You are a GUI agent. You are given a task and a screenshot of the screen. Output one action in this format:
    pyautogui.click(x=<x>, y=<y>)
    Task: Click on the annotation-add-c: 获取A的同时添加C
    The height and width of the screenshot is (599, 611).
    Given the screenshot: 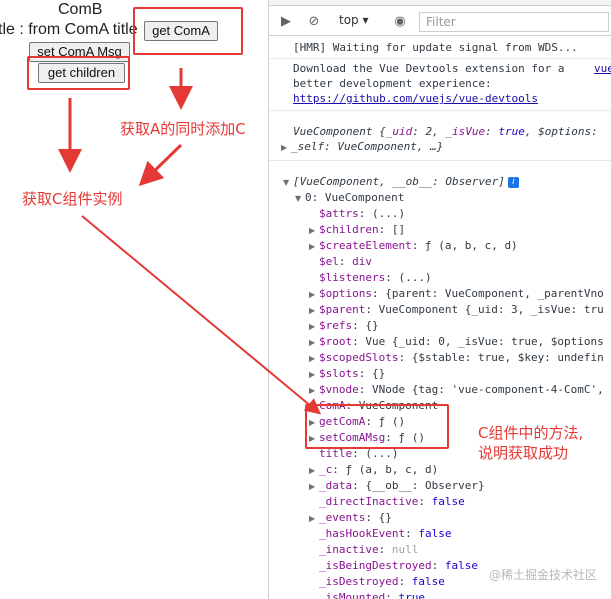 What is the action you would take?
    pyautogui.click(x=183, y=129)
    